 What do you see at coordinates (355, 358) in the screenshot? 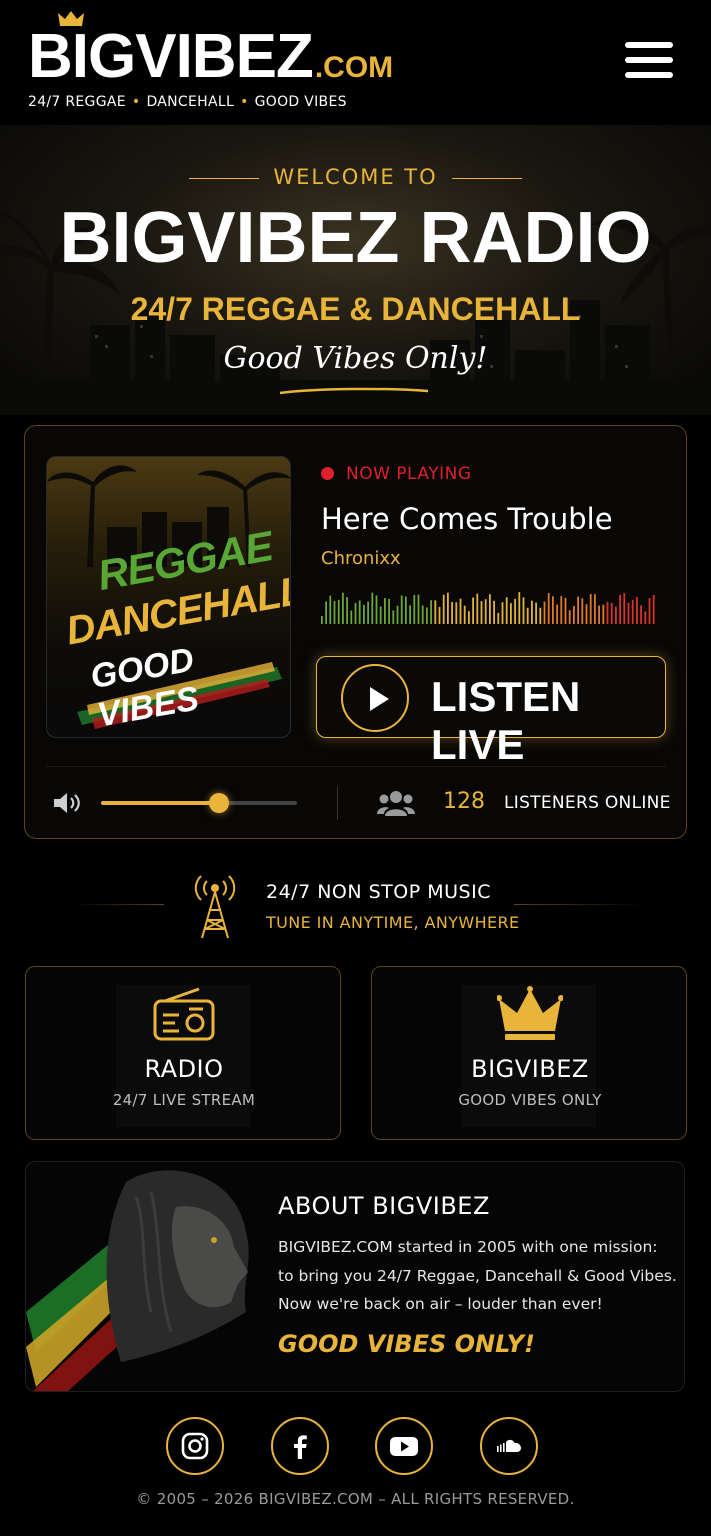
I see `hero-slogan: Good Vibes Only!` at bounding box center [355, 358].